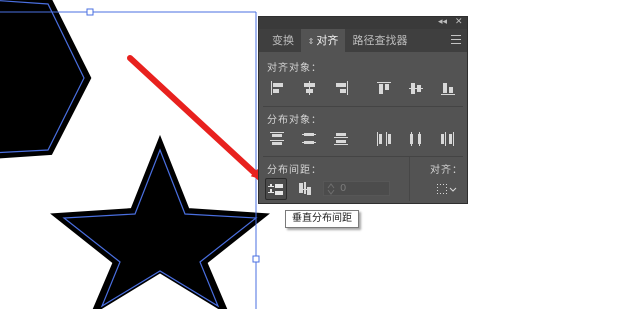 This screenshot has height=309, width=620. I want to click on close-panel-icon: ✕, so click(459, 22).